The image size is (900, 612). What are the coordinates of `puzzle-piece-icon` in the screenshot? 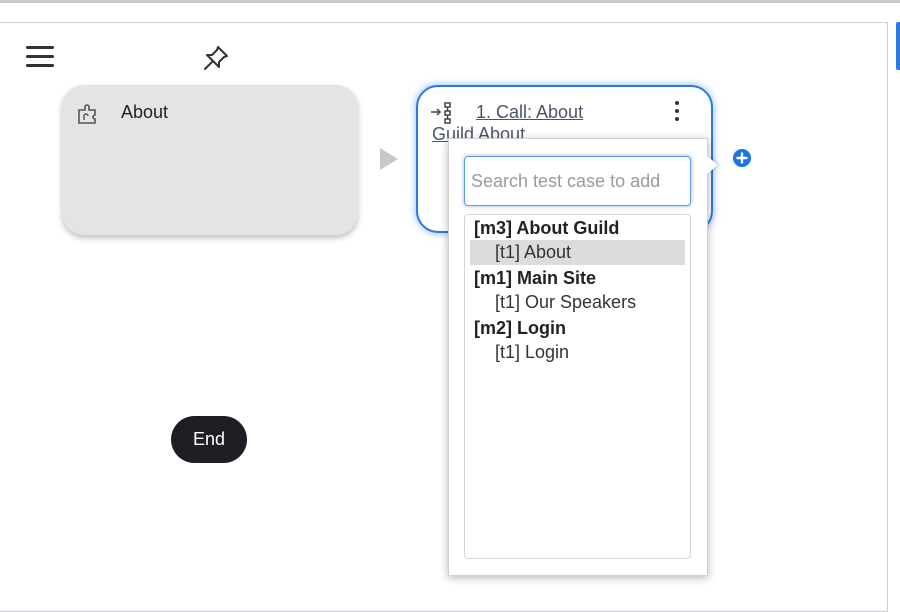 It's located at (88, 113).